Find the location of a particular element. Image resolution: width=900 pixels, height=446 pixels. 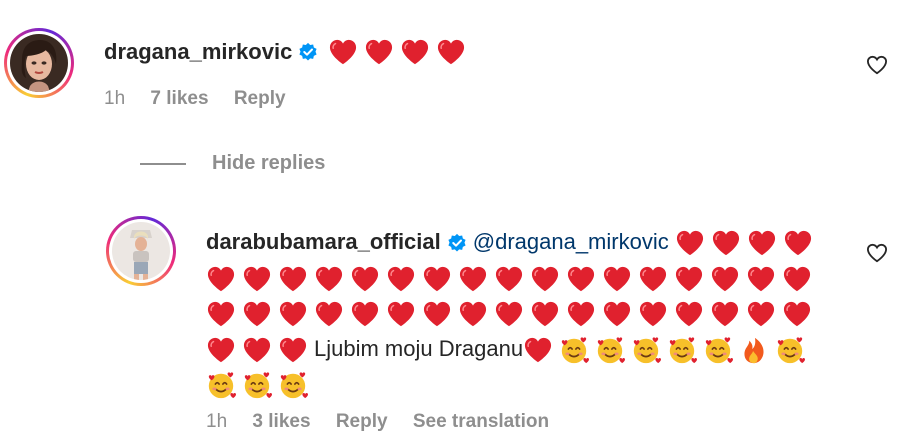

reply-time: 1h is located at coordinates (217, 421).